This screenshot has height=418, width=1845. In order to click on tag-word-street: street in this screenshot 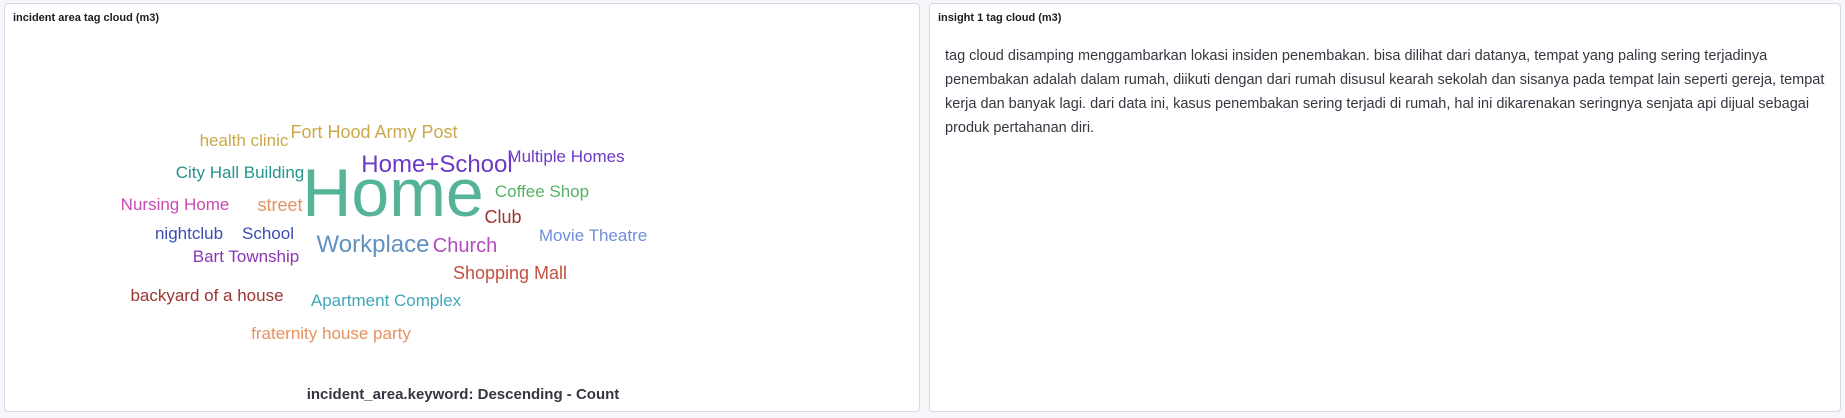, I will do `click(279, 205)`.